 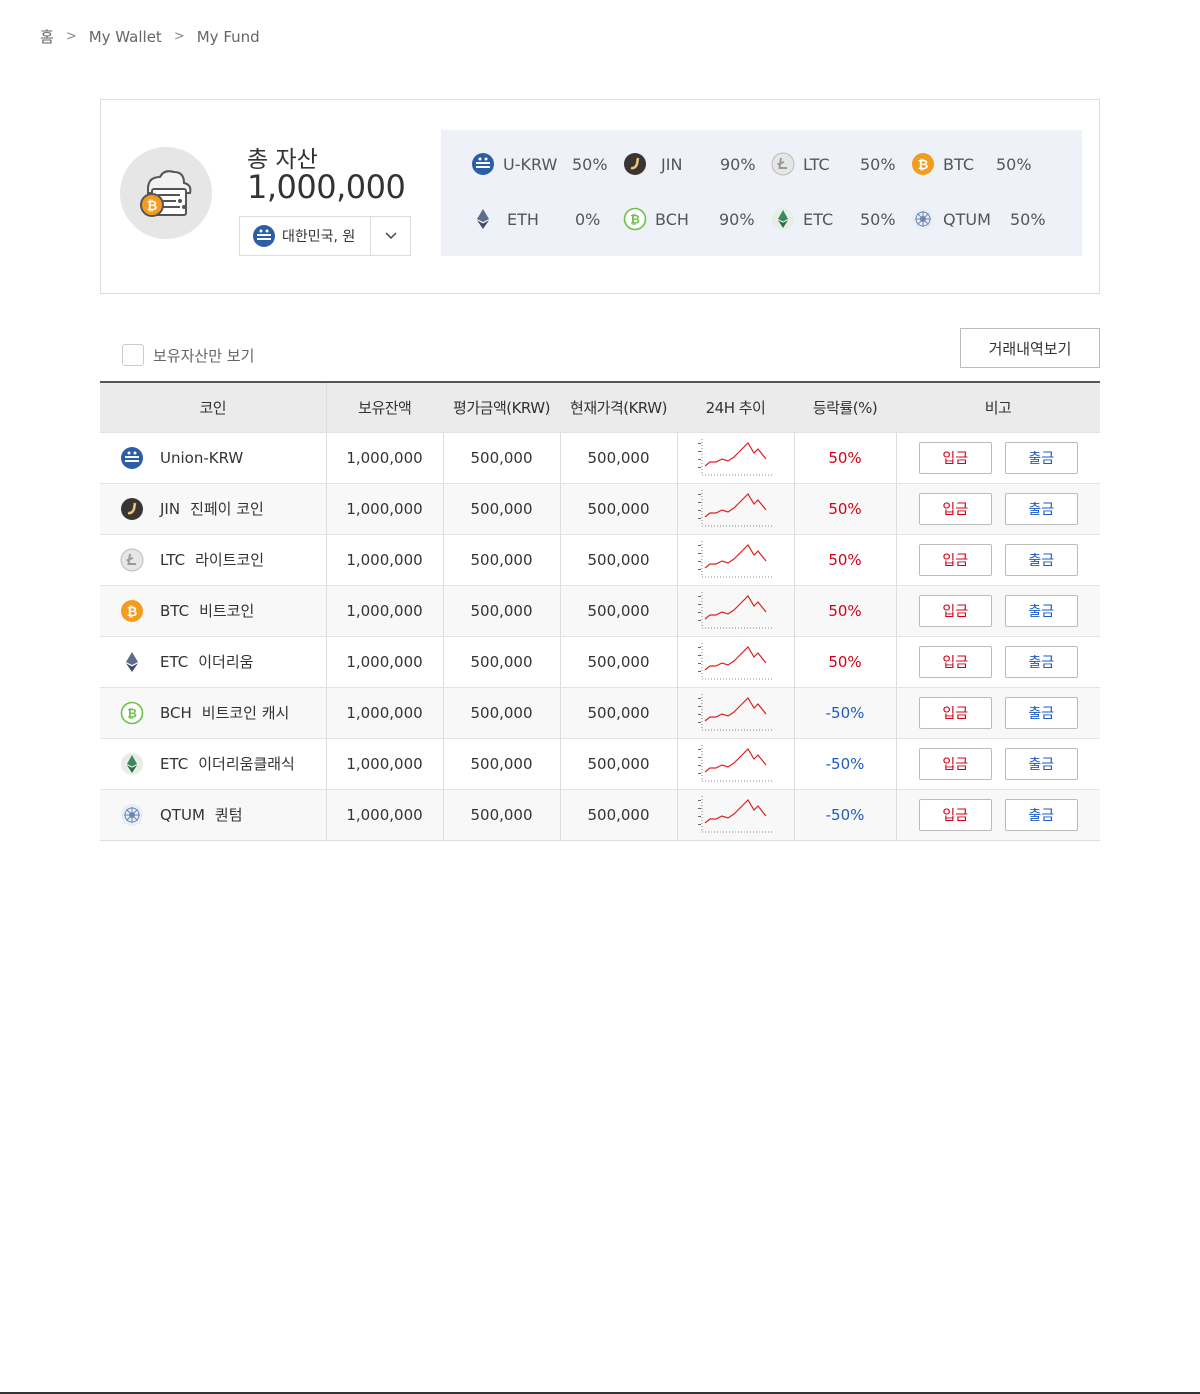 I want to click on allocation-name: BCH, so click(x=672, y=219).